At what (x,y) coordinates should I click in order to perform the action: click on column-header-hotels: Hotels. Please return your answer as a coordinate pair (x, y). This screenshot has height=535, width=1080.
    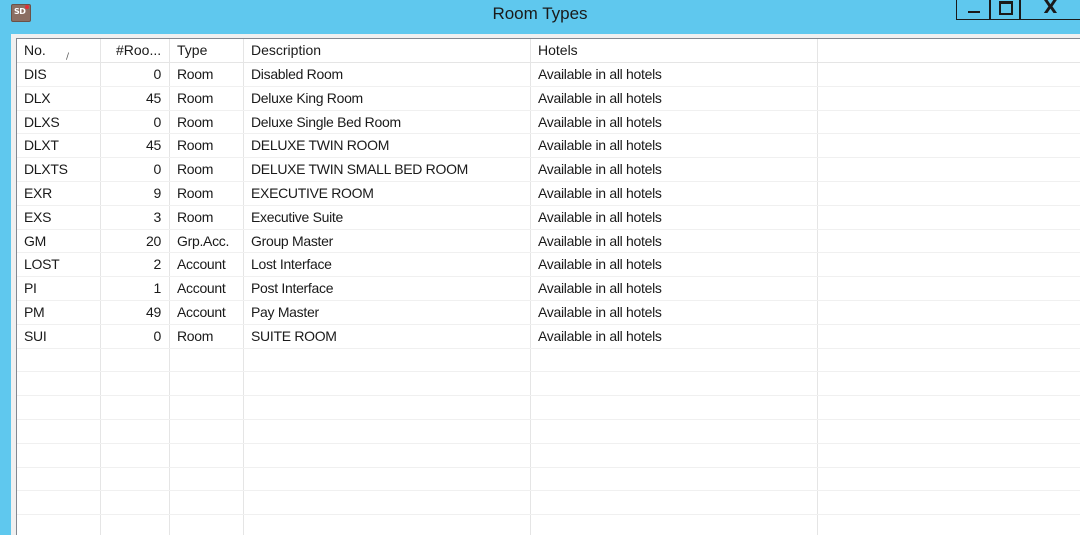
    Looking at the image, I should click on (674, 50).